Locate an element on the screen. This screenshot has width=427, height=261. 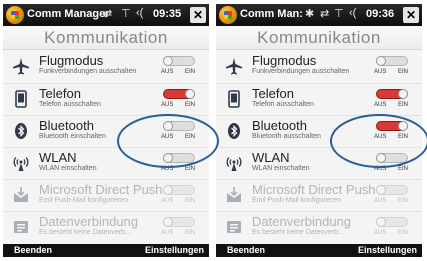
status-bar: Comm Manager ⇄ ⊤ ‹( 09:35 ✕ is located at coordinates (106, 15).